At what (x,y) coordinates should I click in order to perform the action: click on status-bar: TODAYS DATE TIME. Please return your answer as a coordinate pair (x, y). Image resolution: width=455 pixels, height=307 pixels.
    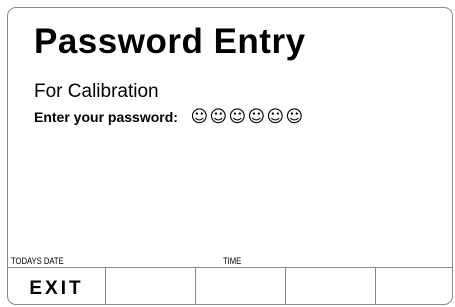
    Looking at the image, I should click on (230, 261).